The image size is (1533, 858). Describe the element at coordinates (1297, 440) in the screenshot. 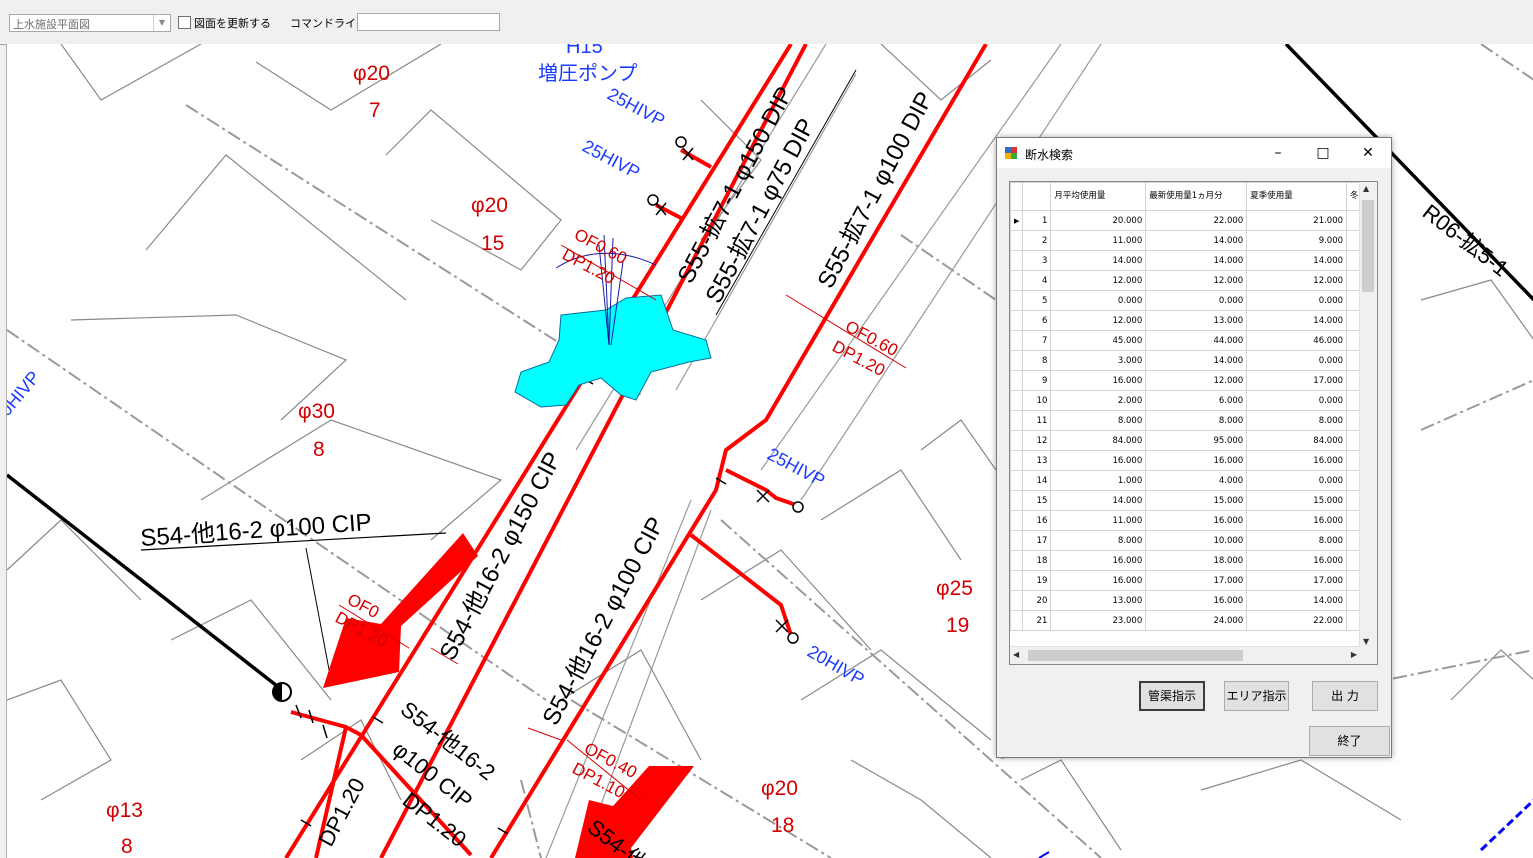

I see `summer-usage-cell: 84.000` at that location.